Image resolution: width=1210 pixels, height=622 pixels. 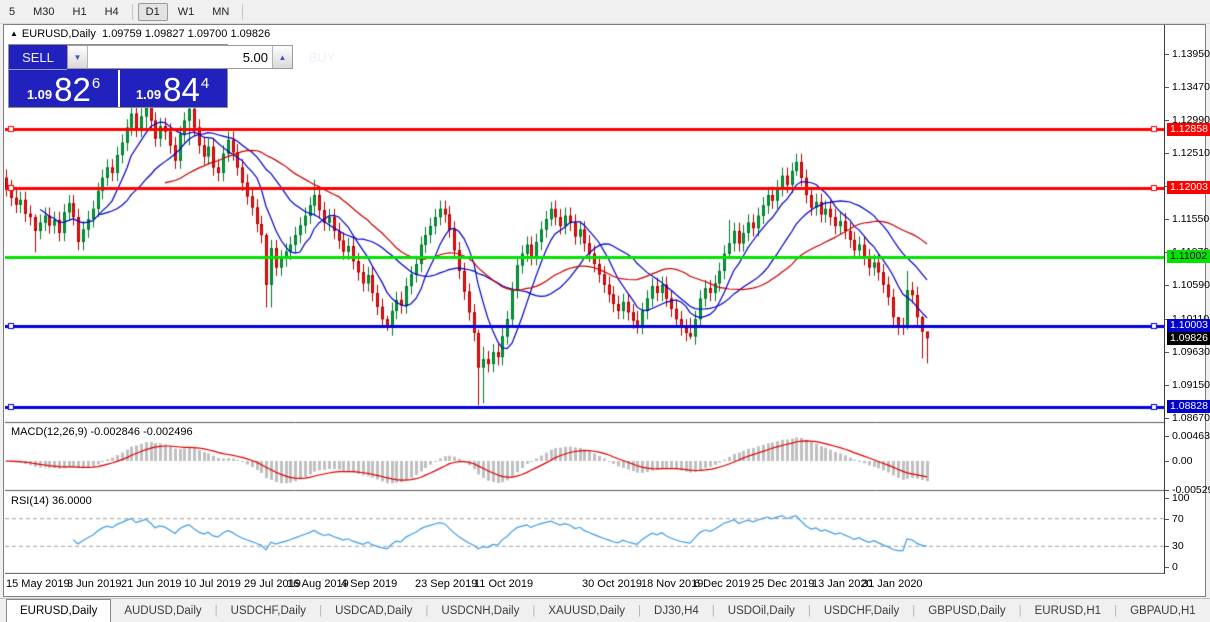 What do you see at coordinates (1188, 187) in the screenshot?
I see `level-price-label: 1.12003` at bounding box center [1188, 187].